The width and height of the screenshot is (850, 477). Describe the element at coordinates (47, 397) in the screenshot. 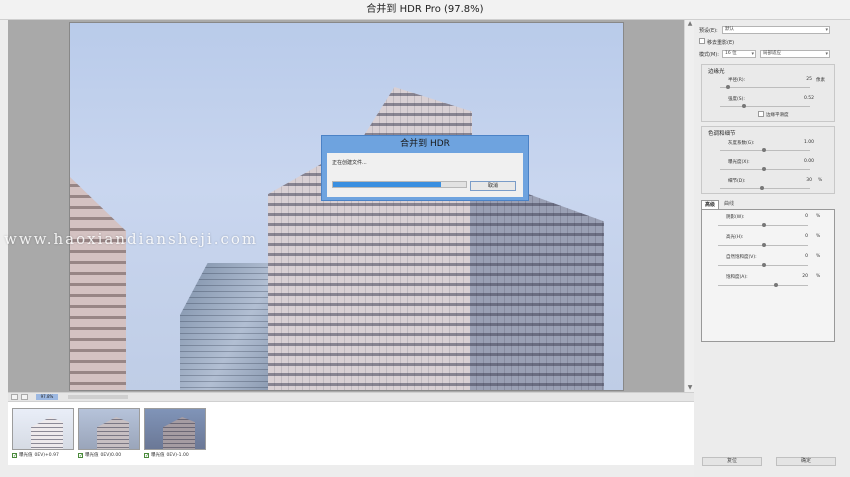

I see `zoom-value: 97.8%` at that location.